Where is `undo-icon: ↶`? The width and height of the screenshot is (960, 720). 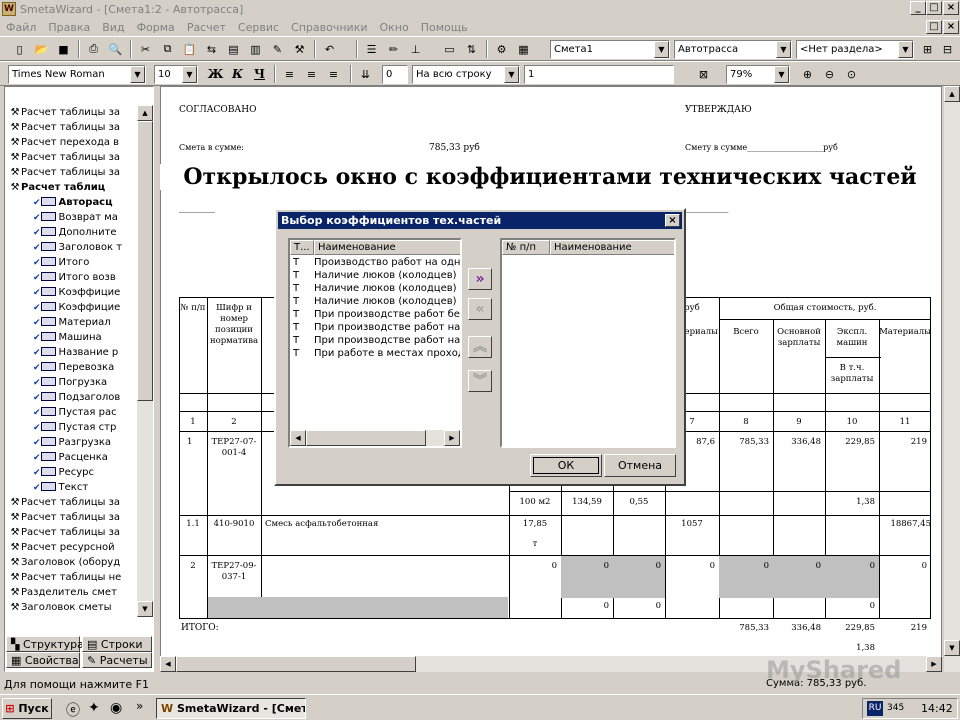
undo-icon: ↶ is located at coordinates (329, 49).